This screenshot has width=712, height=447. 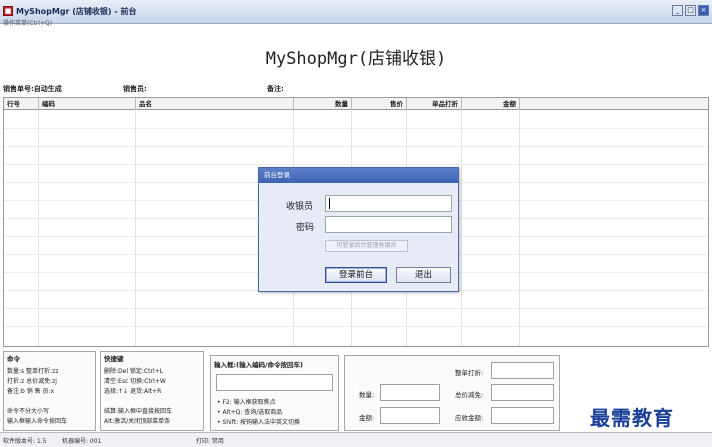 I want to click on commands-line: 命令不分大小写, so click(x=28, y=411).